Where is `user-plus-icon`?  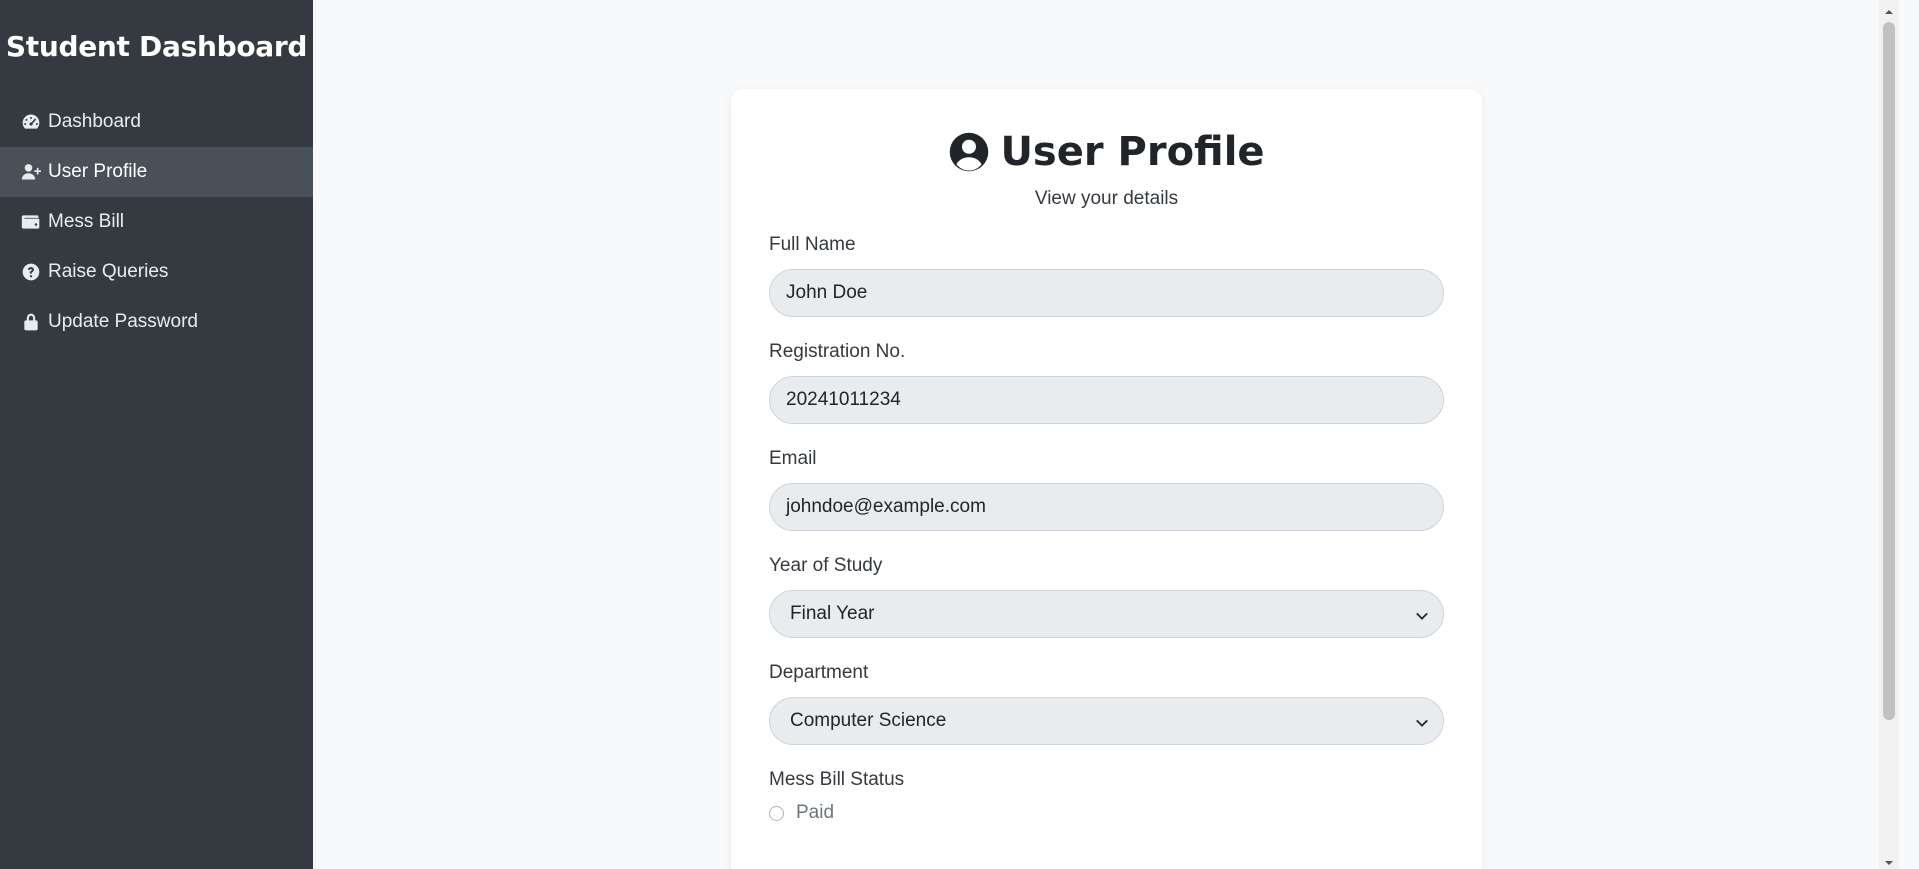 user-plus-icon is located at coordinates (31, 172).